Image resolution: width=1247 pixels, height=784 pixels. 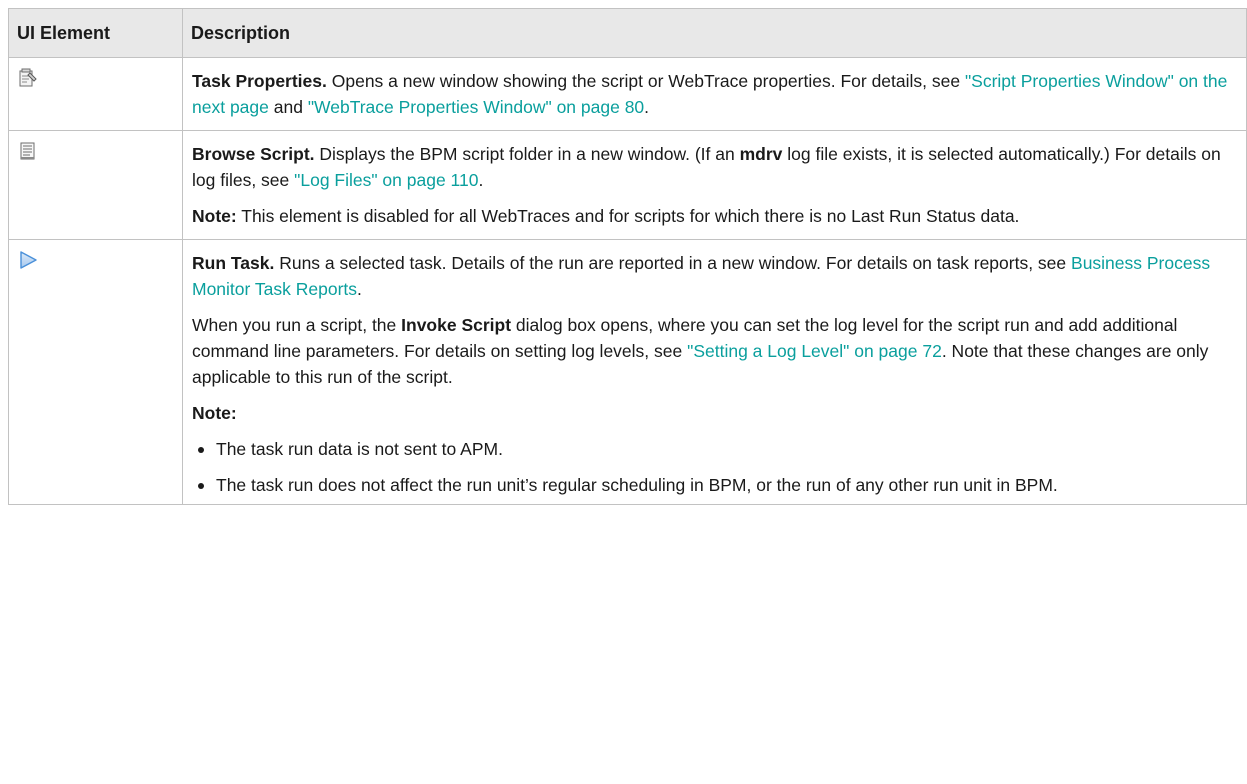 I want to click on header-description: Description, so click(x=714, y=33).